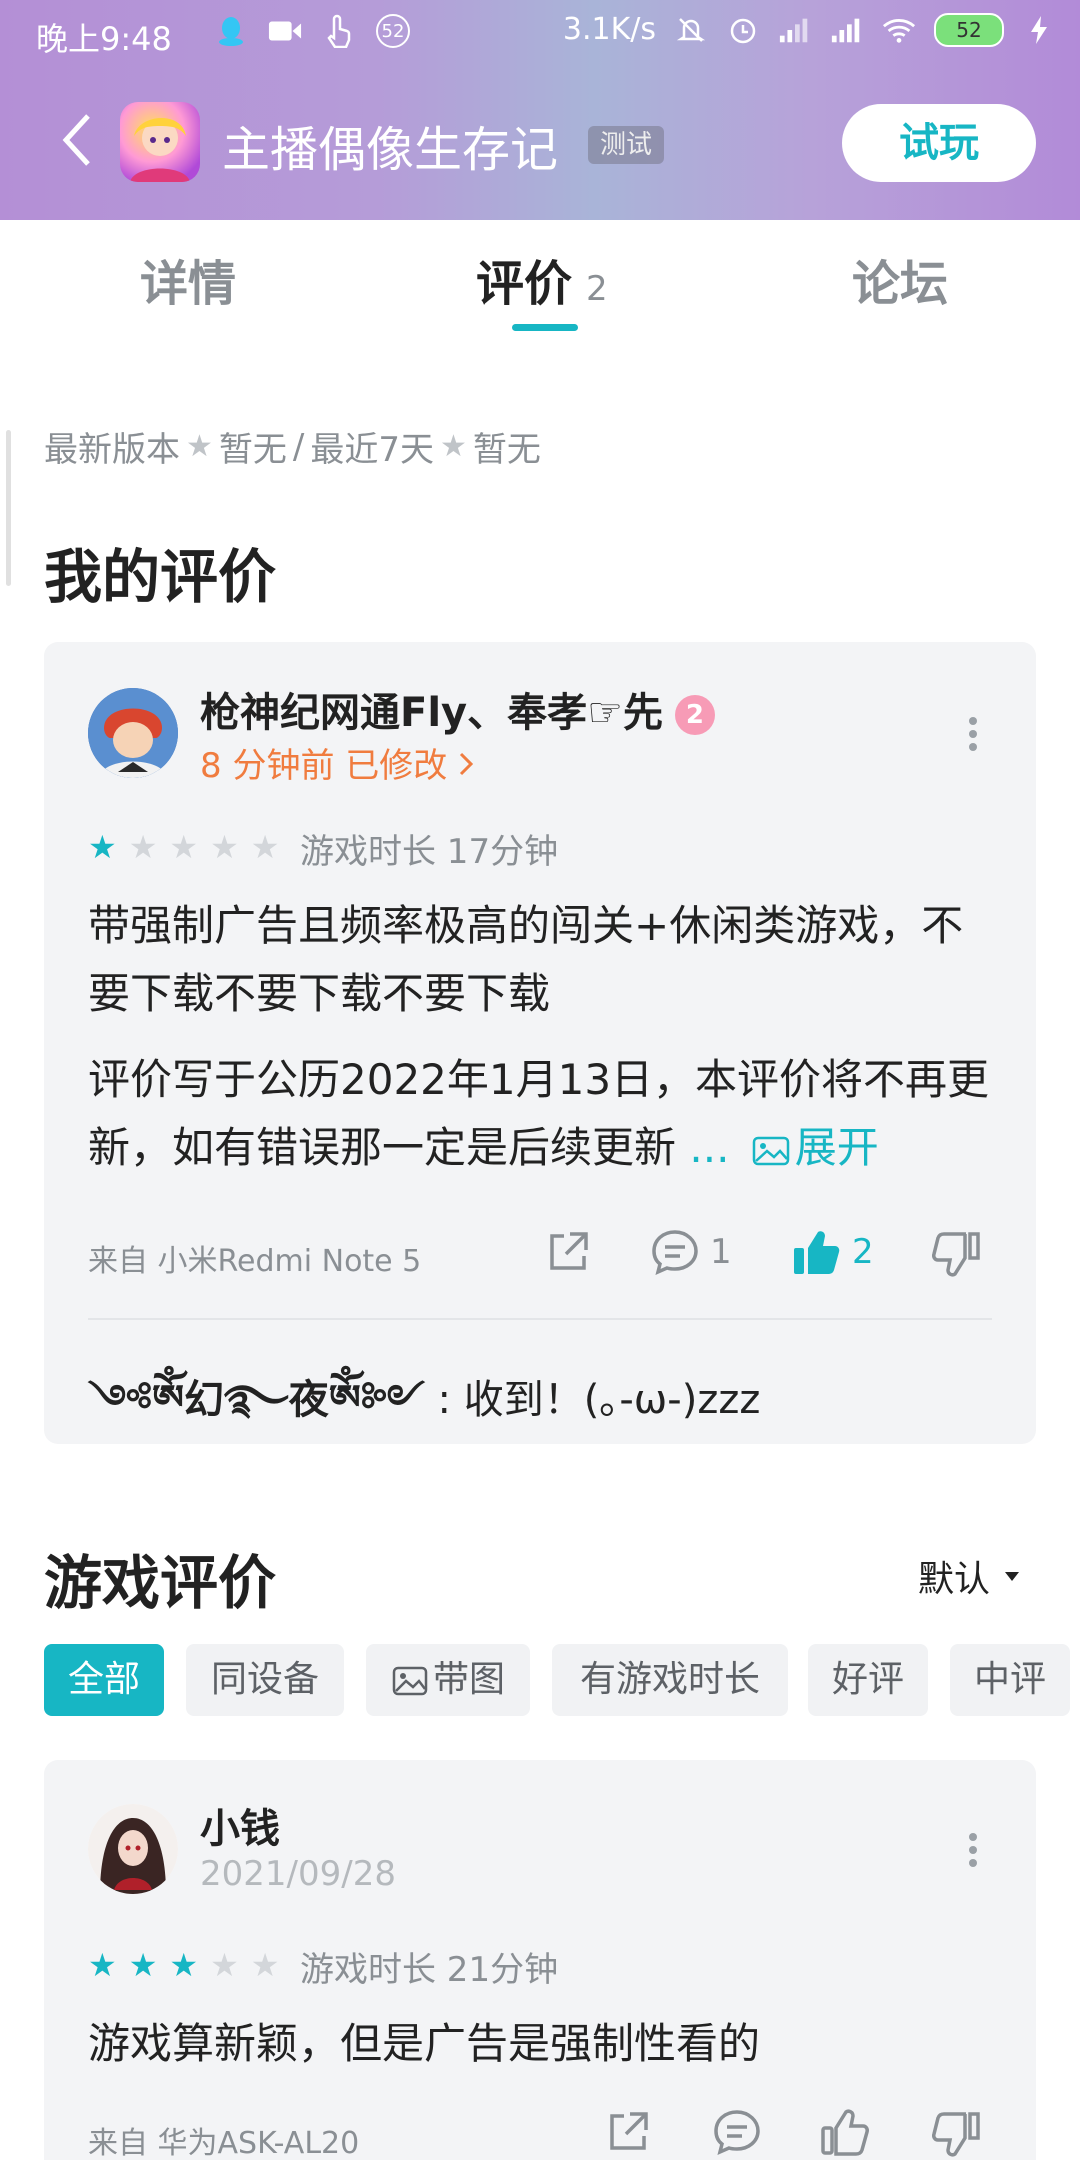 Image resolution: width=1080 pixels, height=2160 pixels. Describe the element at coordinates (339, 31) in the screenshot. I see `touch-icon` at that location.